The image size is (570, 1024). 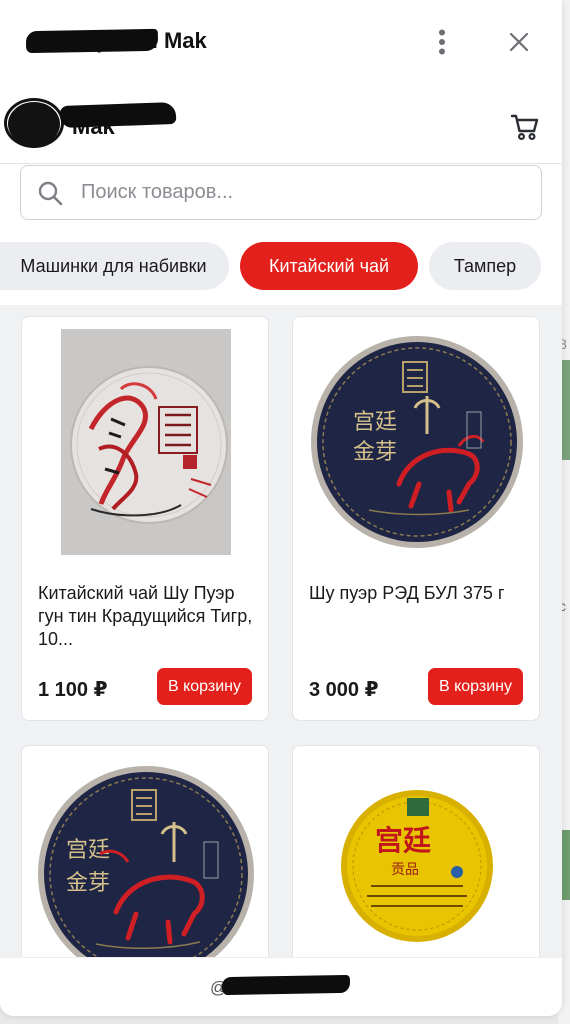 I want to click on search-box, so click(x=281, y=192).